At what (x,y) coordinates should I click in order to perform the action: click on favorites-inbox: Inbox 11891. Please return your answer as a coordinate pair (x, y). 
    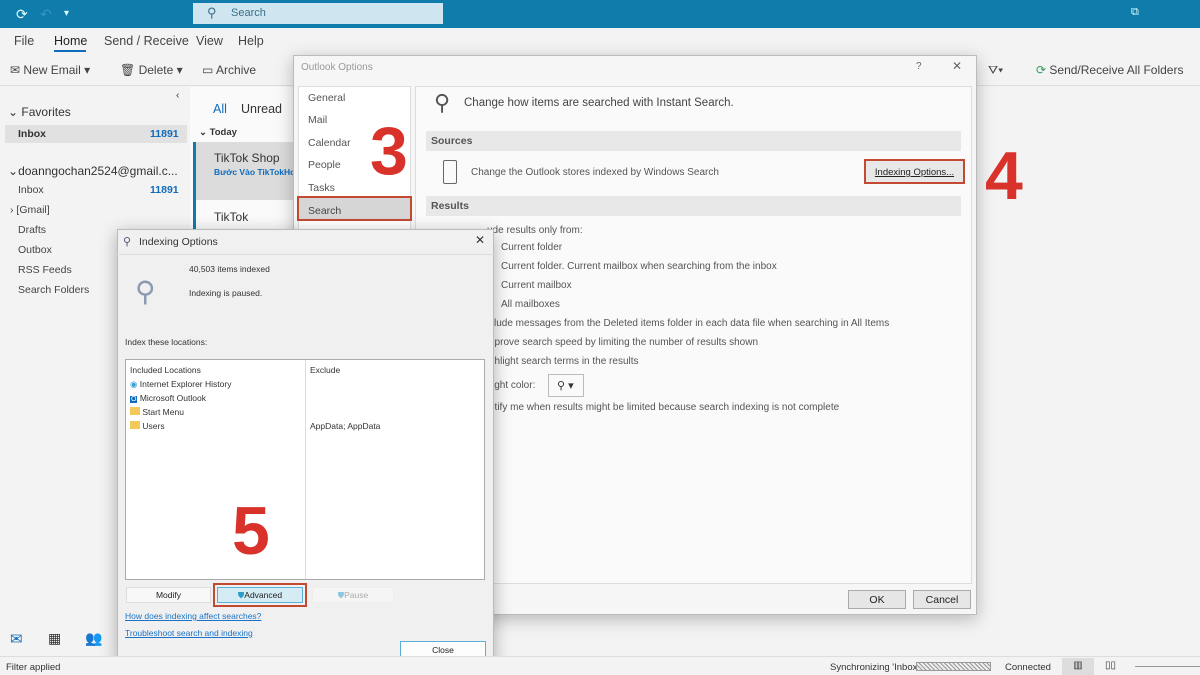
    Looking at the image, I should click on (96, 134).